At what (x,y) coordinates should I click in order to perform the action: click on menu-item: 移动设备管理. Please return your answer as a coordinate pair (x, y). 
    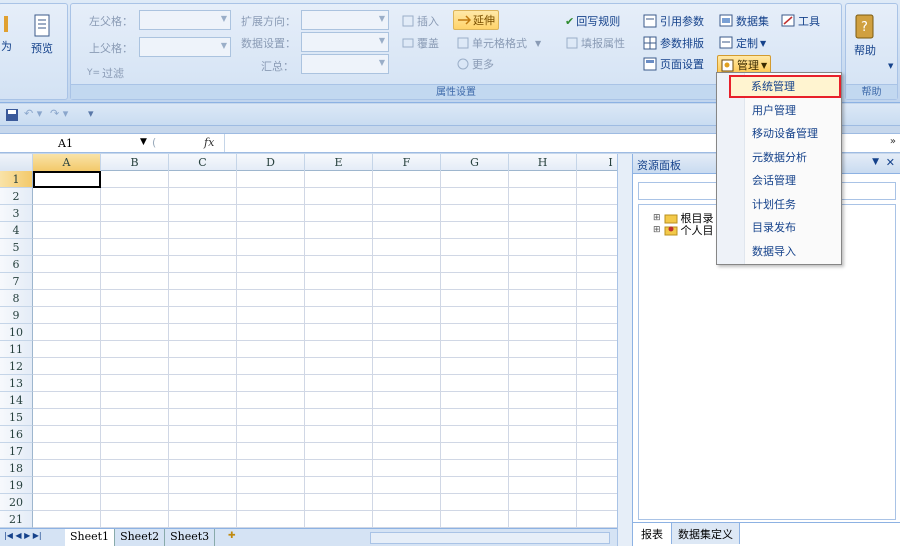
    Looking at the image, I should click on (779, 133).